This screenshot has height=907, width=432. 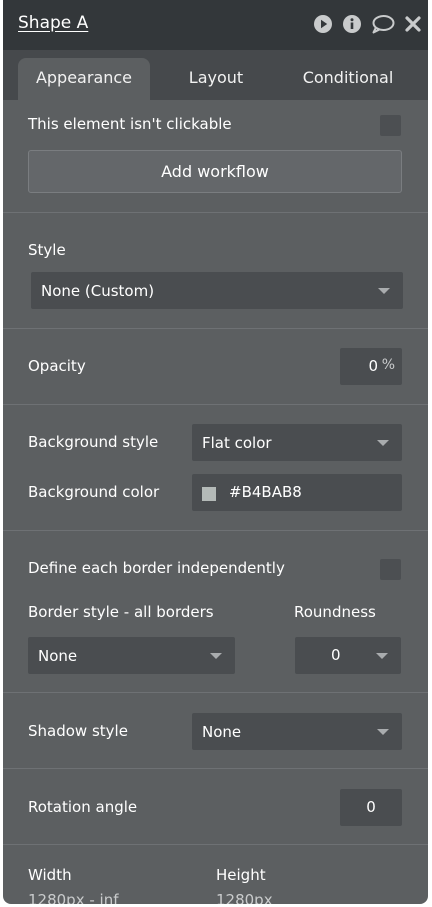 I want to click on info-icon, so click(x=352, y=24).